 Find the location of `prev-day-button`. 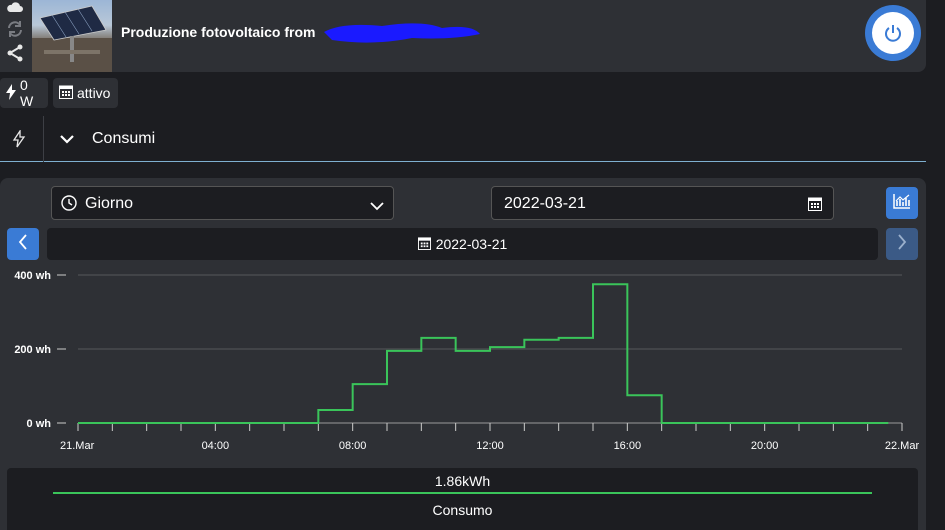

prev-day-button is located at coordinates (23, 244).